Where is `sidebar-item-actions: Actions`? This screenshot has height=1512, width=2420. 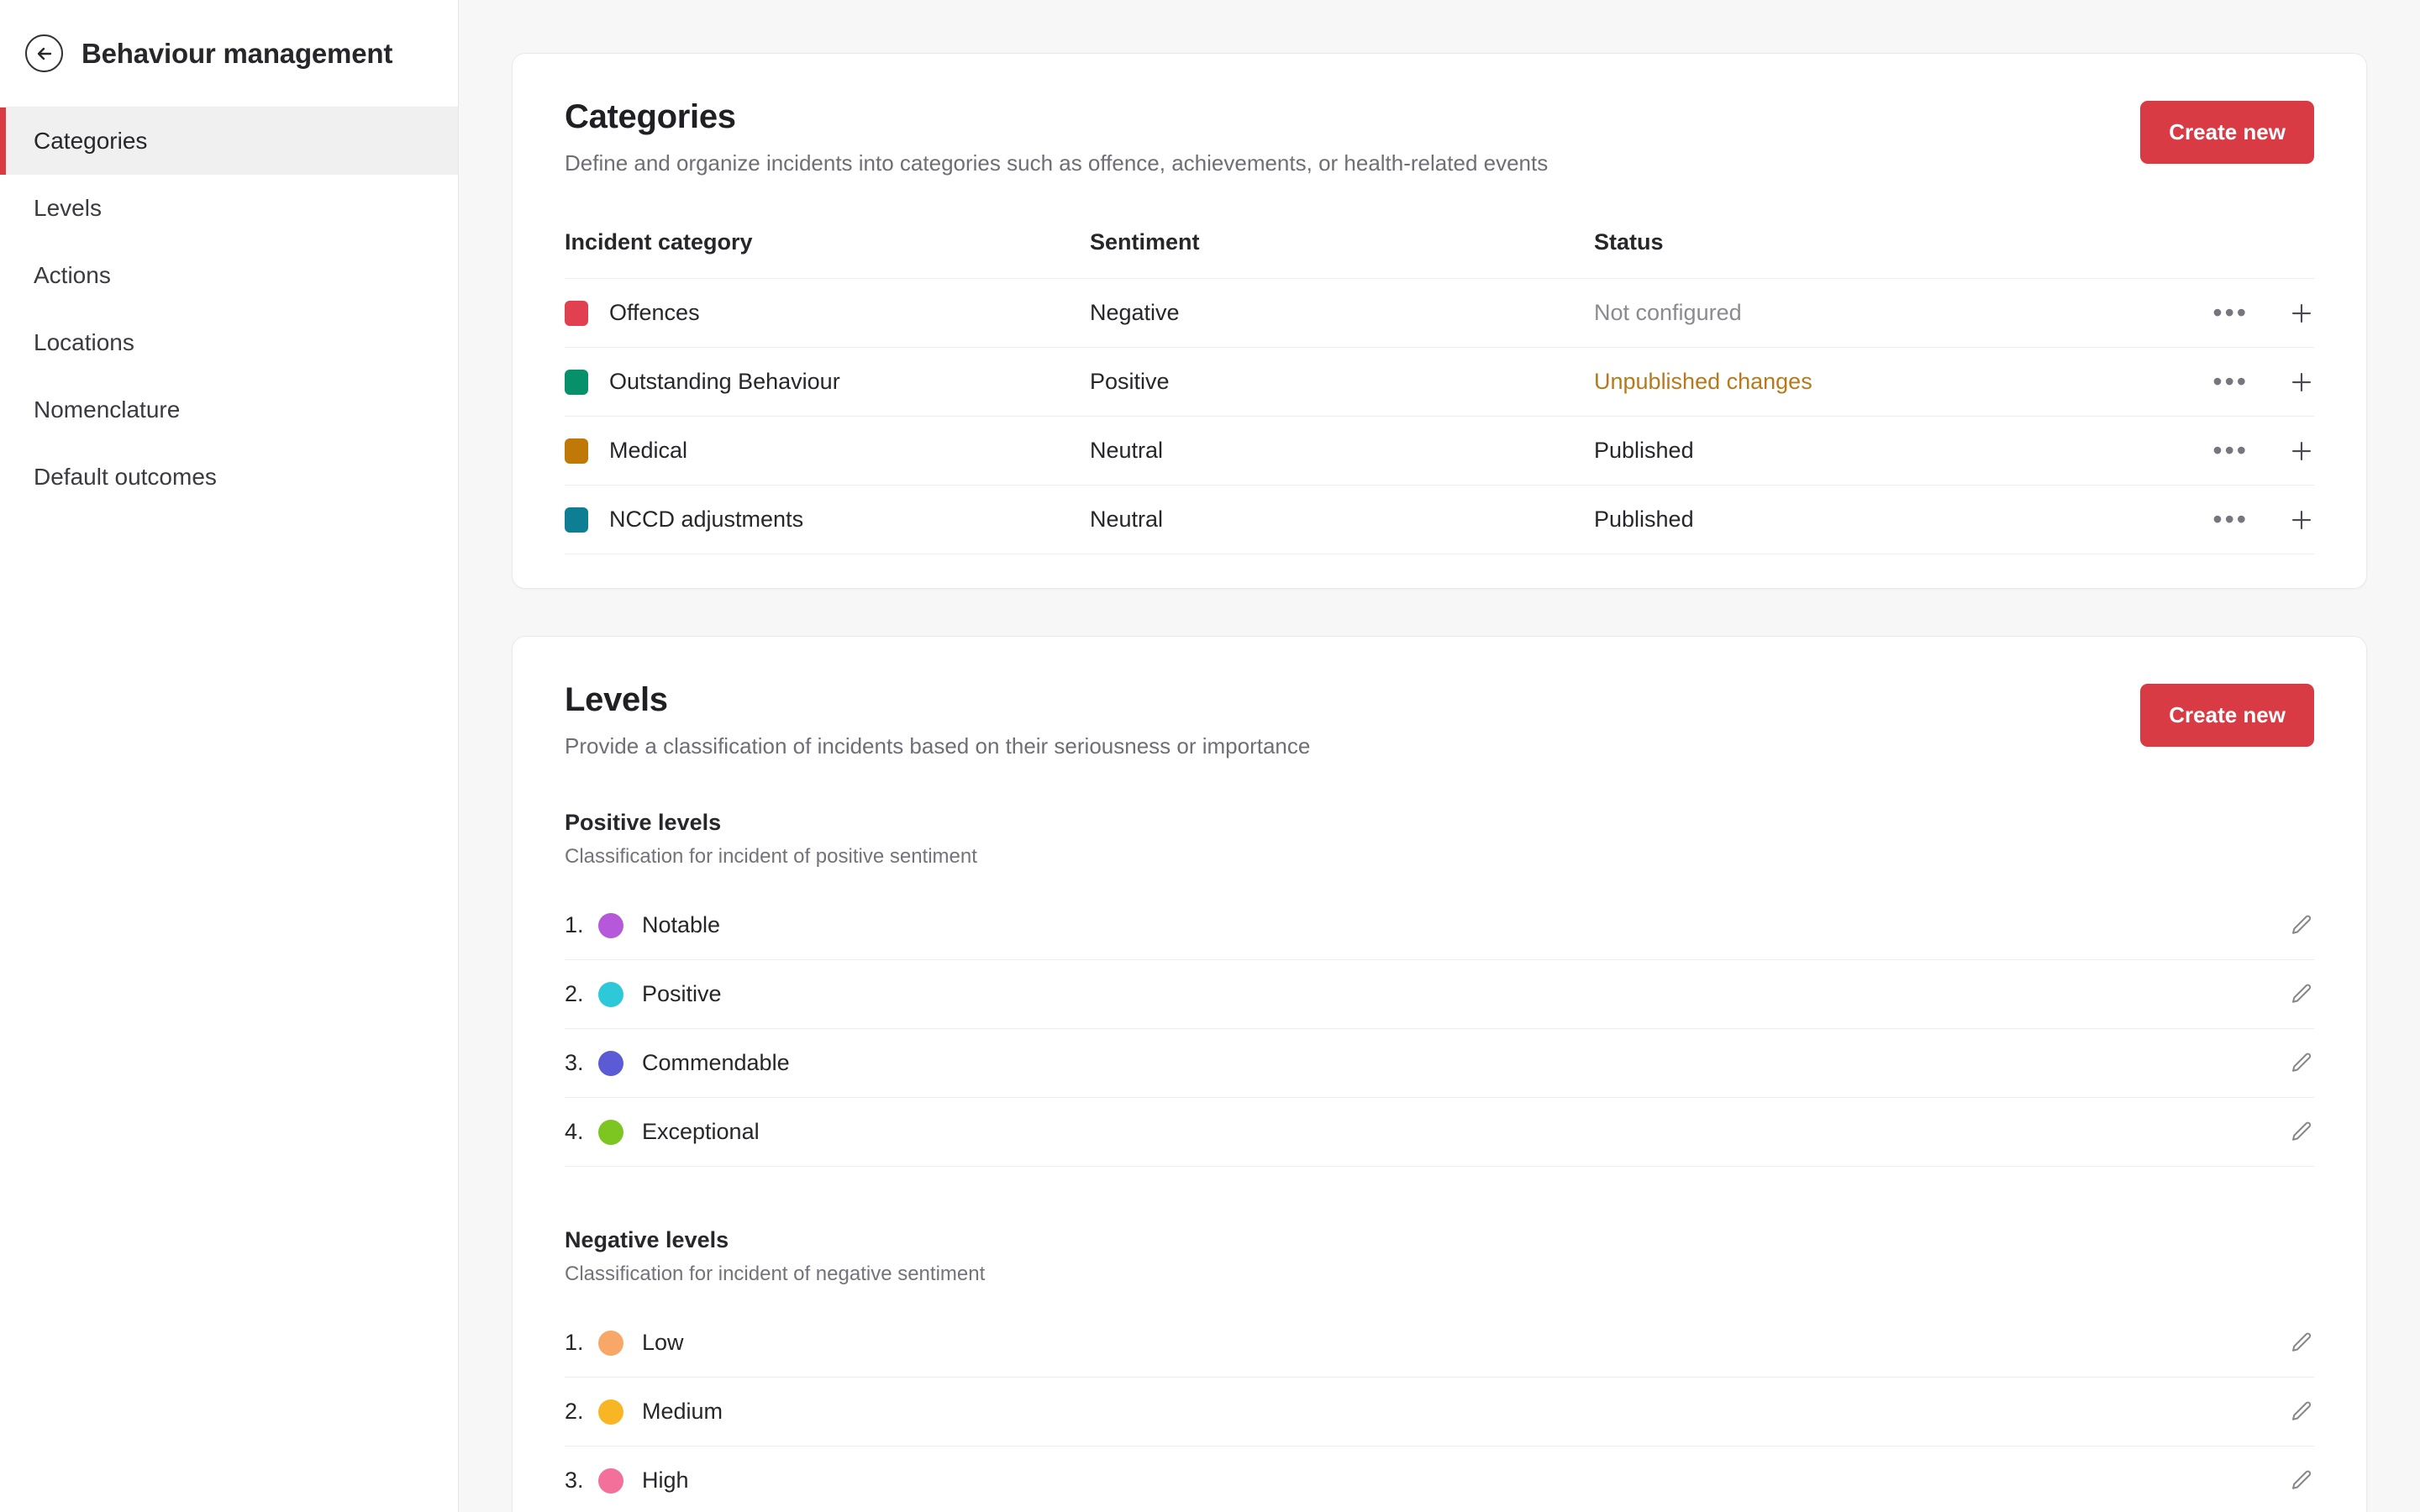 sidebar-item-actions: Actions is located at coordinates (229, 275).